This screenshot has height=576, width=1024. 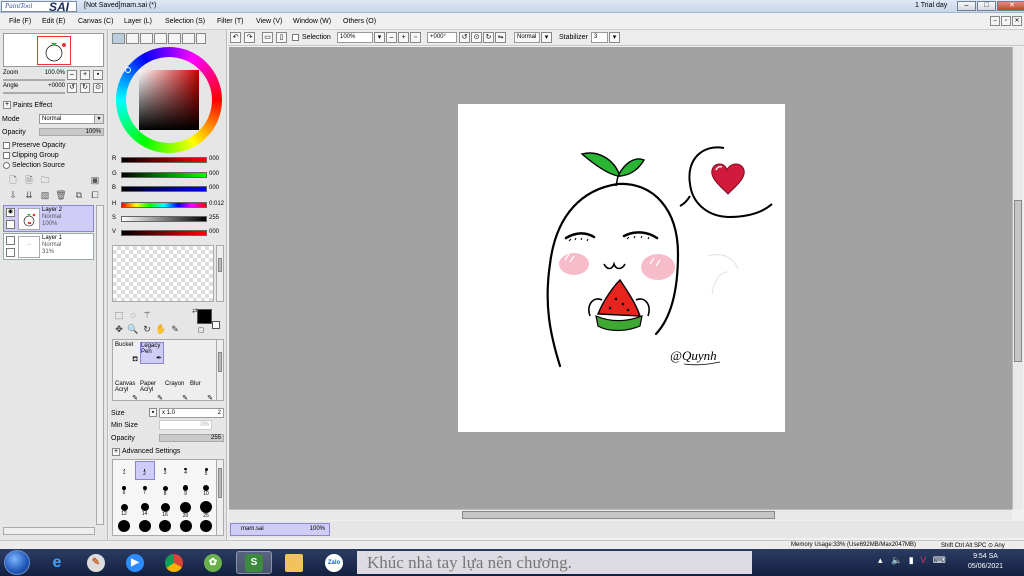 What do you see at coordinates (174, 562) in the screenshot?
I see `taskbar-chrome` at bounding box center [174, 562].